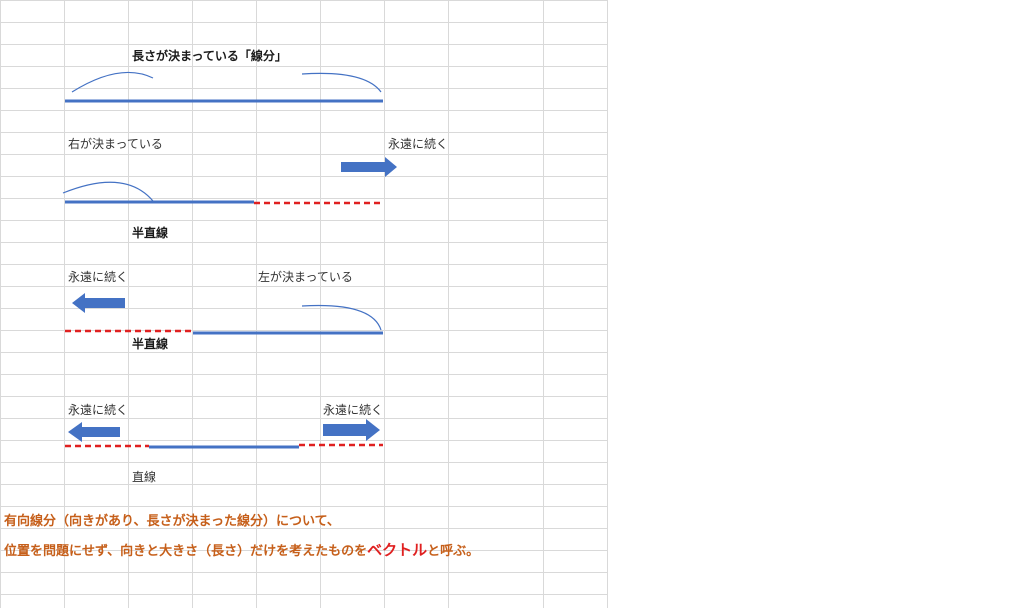  What do you see at coordinates (341, 317) in the screenshot?
I see `ray-left-arc` at bounding box center [341, 317].